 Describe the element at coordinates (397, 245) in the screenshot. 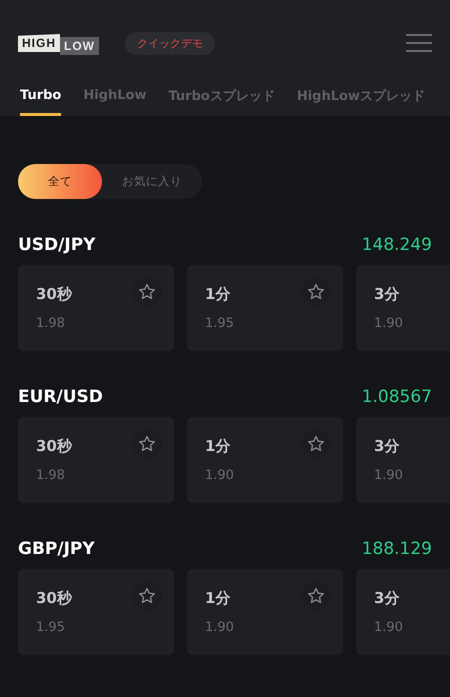

I see `rate: 148.249` at that location.